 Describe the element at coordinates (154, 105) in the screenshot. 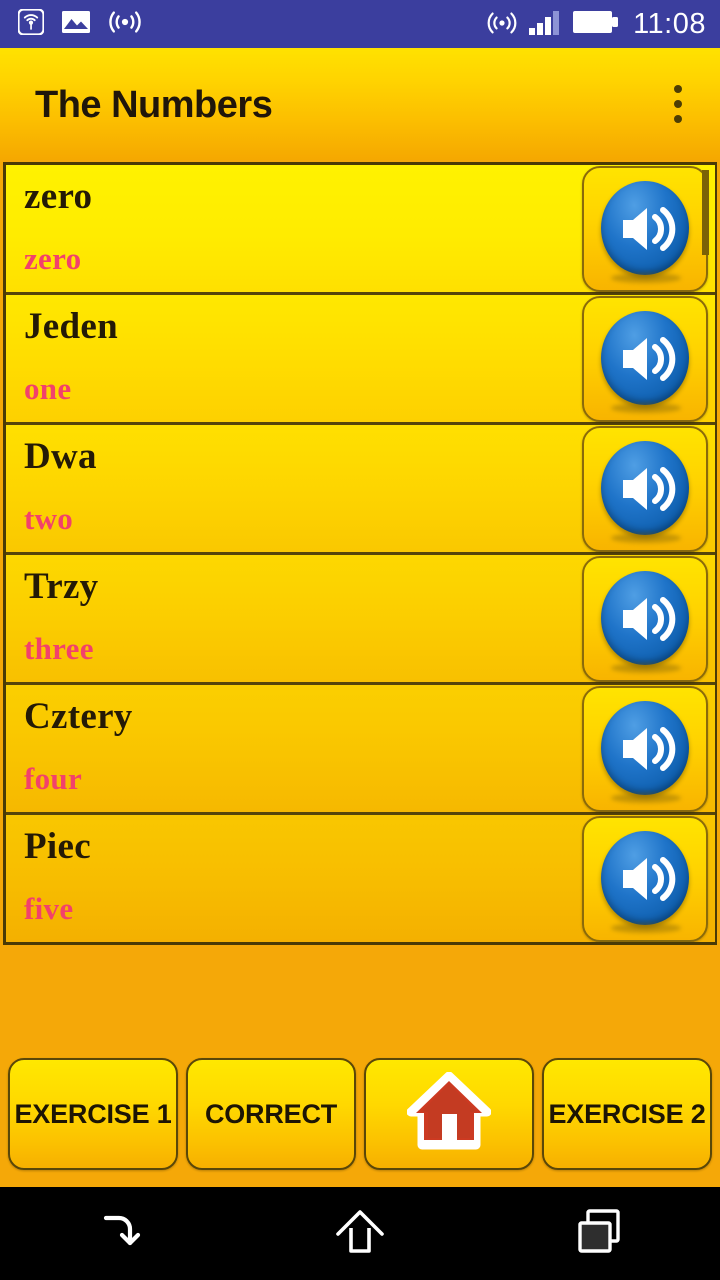

I see `page-title: The Numbers` at that location.